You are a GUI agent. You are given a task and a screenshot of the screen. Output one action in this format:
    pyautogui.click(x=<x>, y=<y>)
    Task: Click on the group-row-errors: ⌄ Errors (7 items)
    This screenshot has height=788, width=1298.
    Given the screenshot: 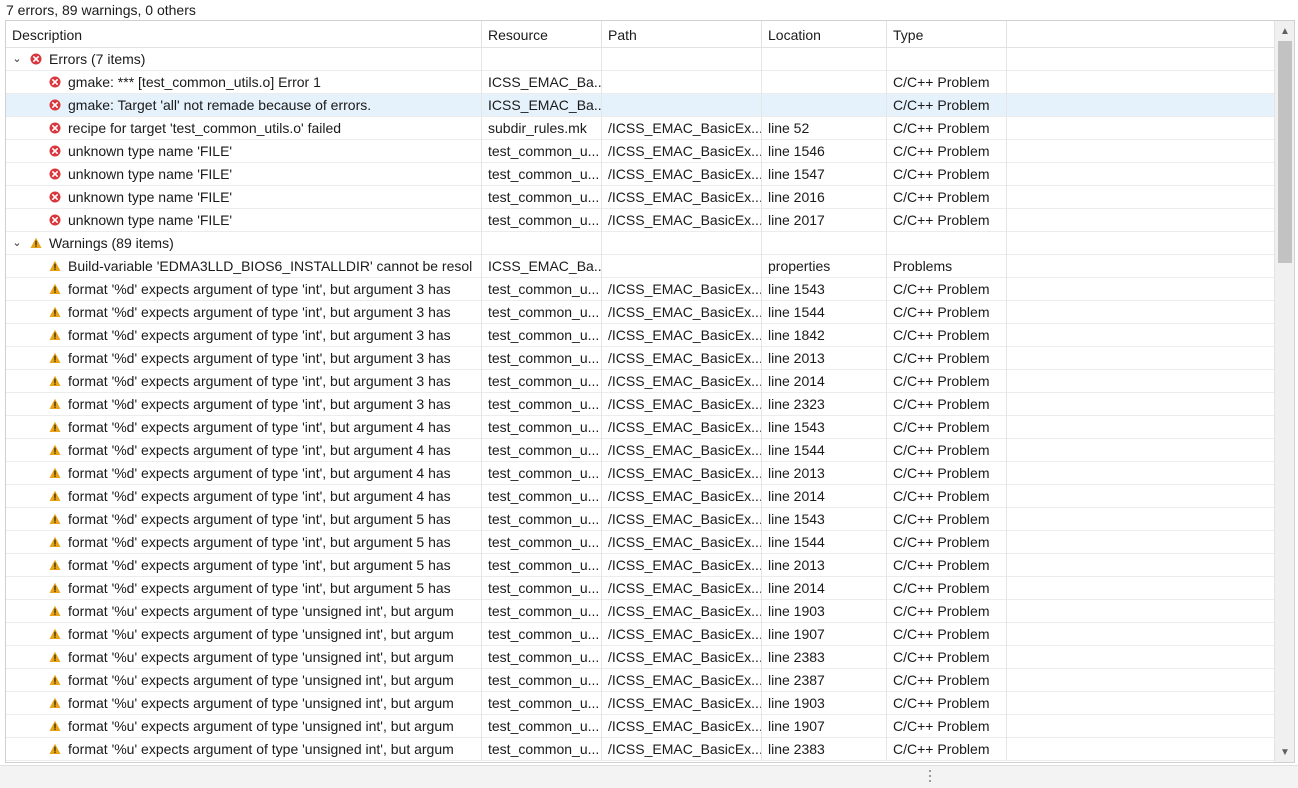 What is the action you would take?
    pyautogui.click(x=640, y=59)
    